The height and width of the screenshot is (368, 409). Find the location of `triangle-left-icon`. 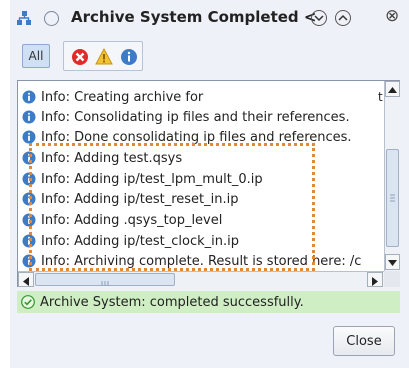

triangle-left-icon is located at coordinates (26, 281).